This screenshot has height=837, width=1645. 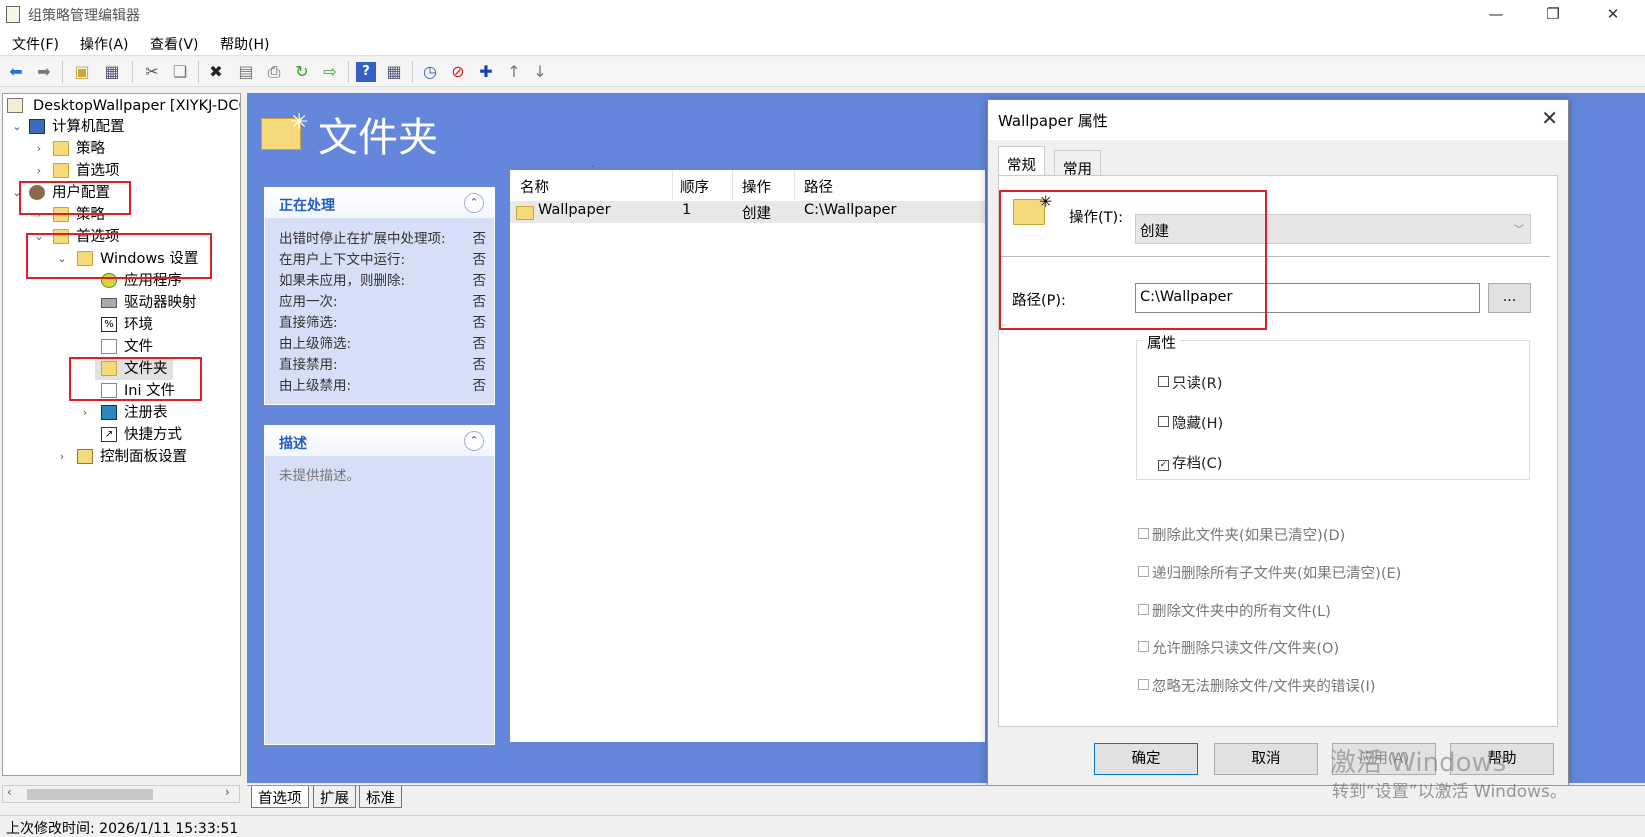 What do you see at coordinates (382, 323) in the screenshot?
I see `processing-row: 直接筛选: 否` at bounding box center [382, 323].